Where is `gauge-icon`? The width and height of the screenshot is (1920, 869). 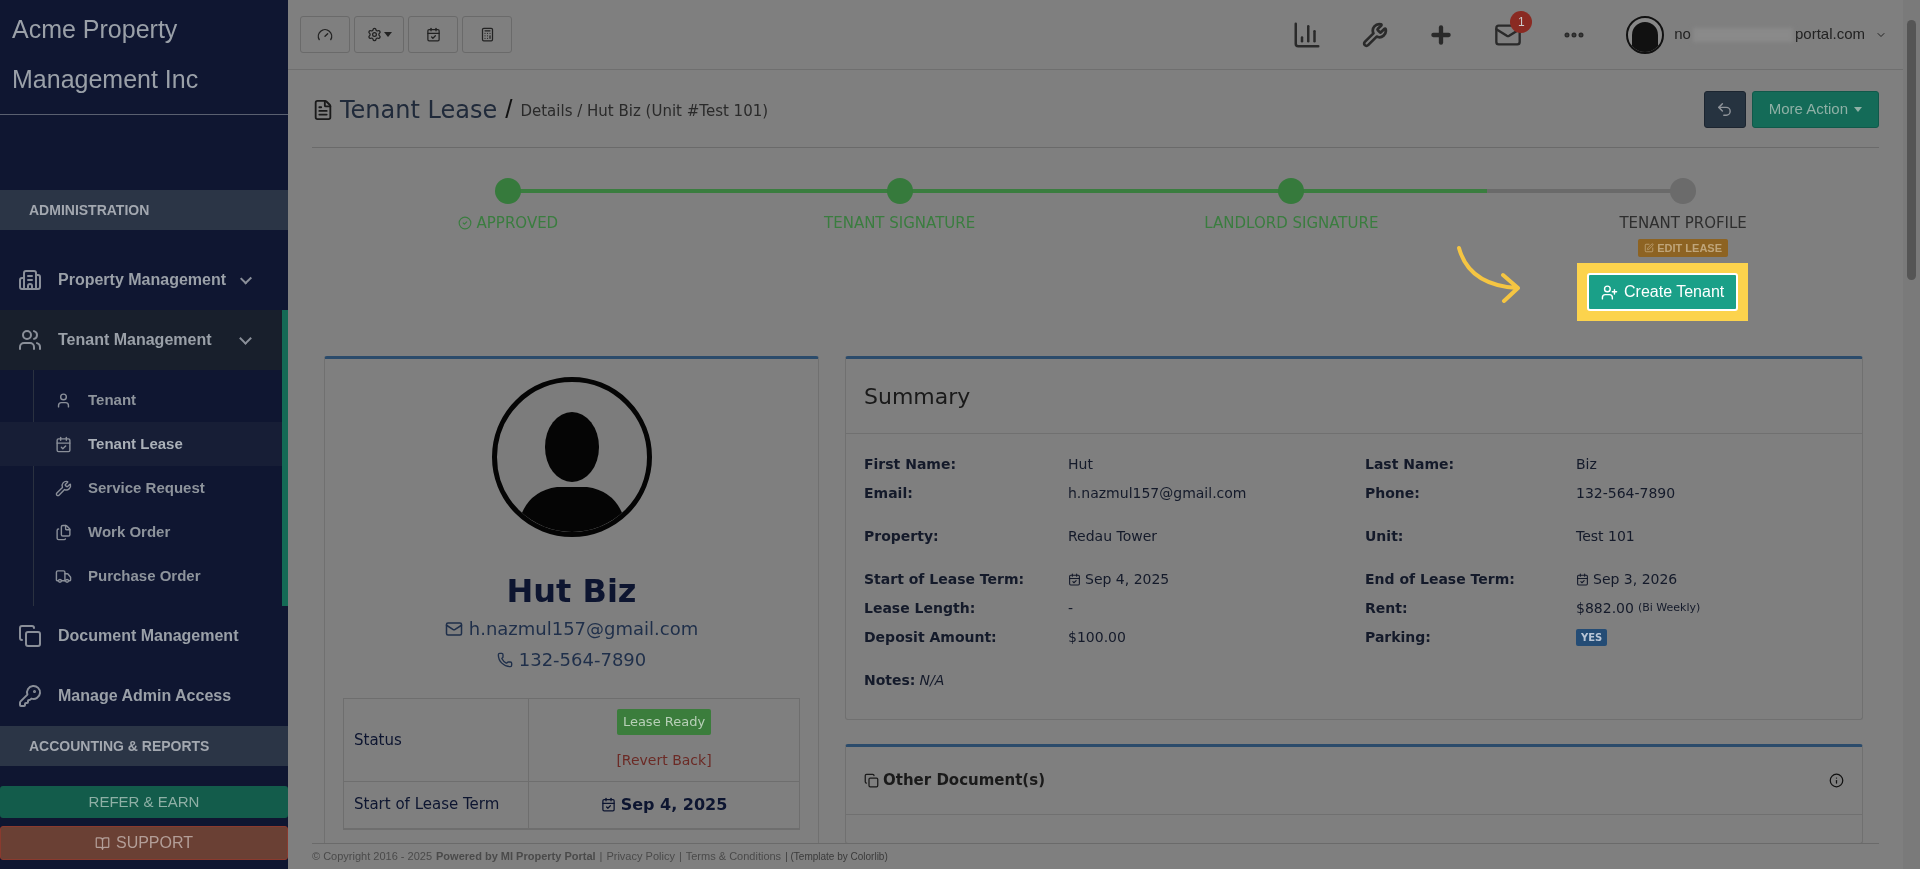
gauge-icon is located at coordinates (325, 34).